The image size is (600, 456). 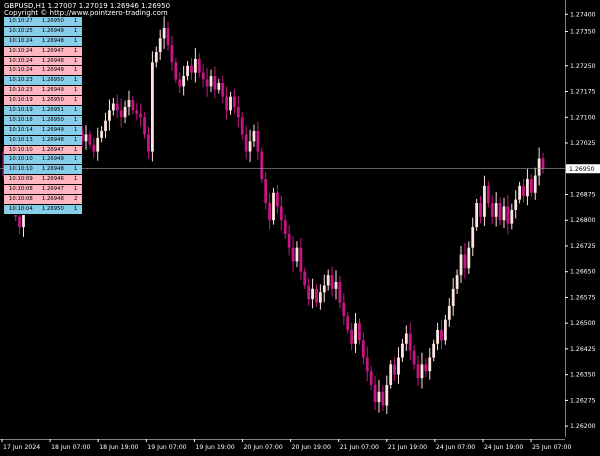 I want to click on tick-time: 10:10:04, so click(x=21, y=208).